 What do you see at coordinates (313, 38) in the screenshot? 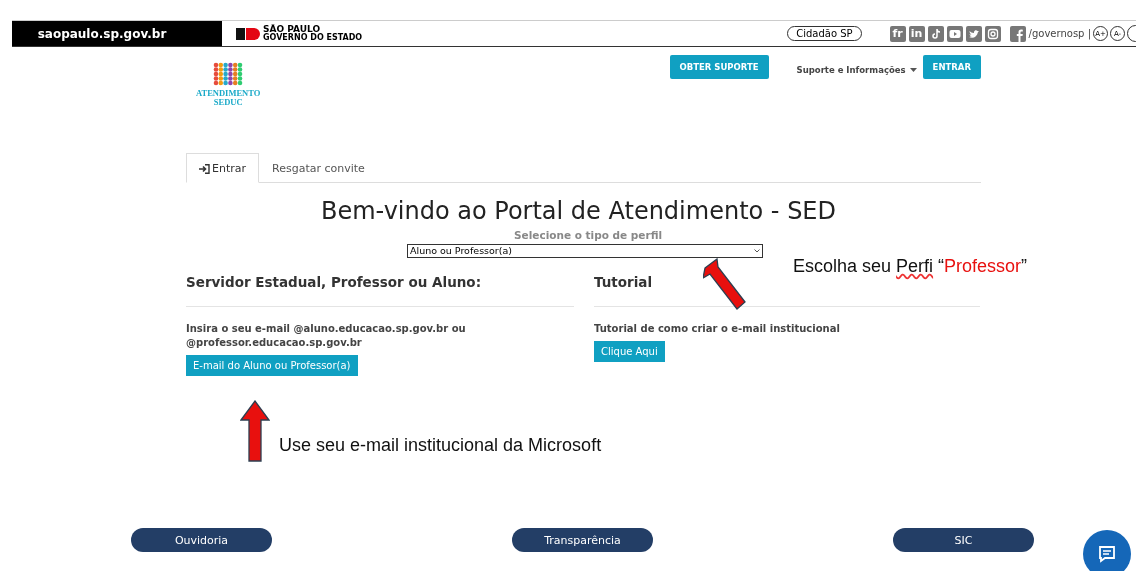
I see `brand-subtitle: GOVERNO DO ESTADO` at bounding box center [313, 38].